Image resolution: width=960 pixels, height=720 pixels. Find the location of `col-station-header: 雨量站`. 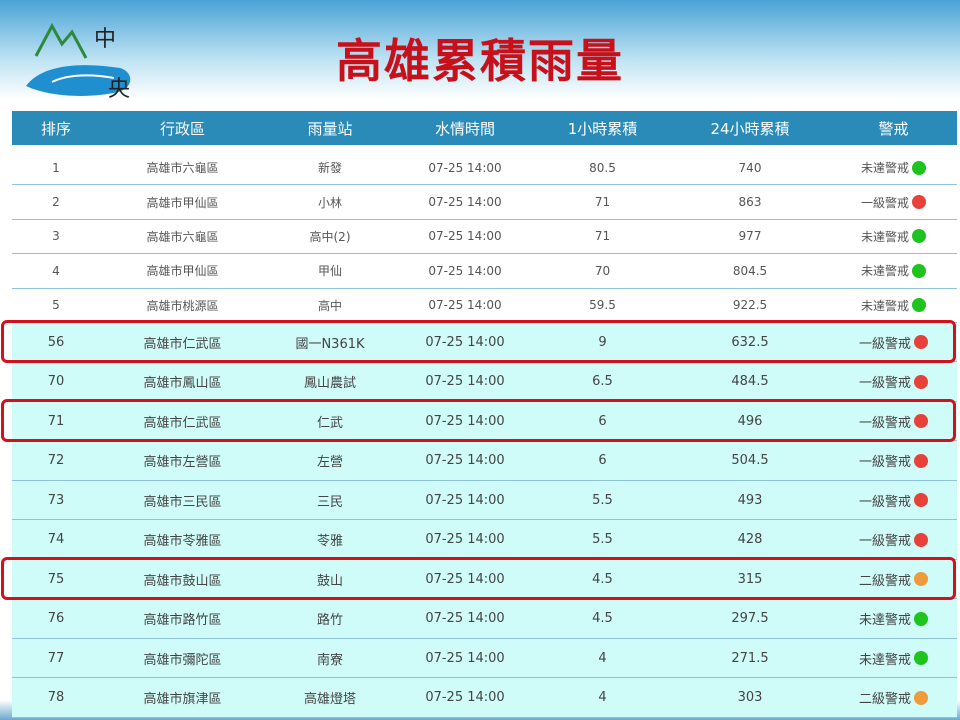

col-station-header: 雨量站 is located at coordinates (330, 128).